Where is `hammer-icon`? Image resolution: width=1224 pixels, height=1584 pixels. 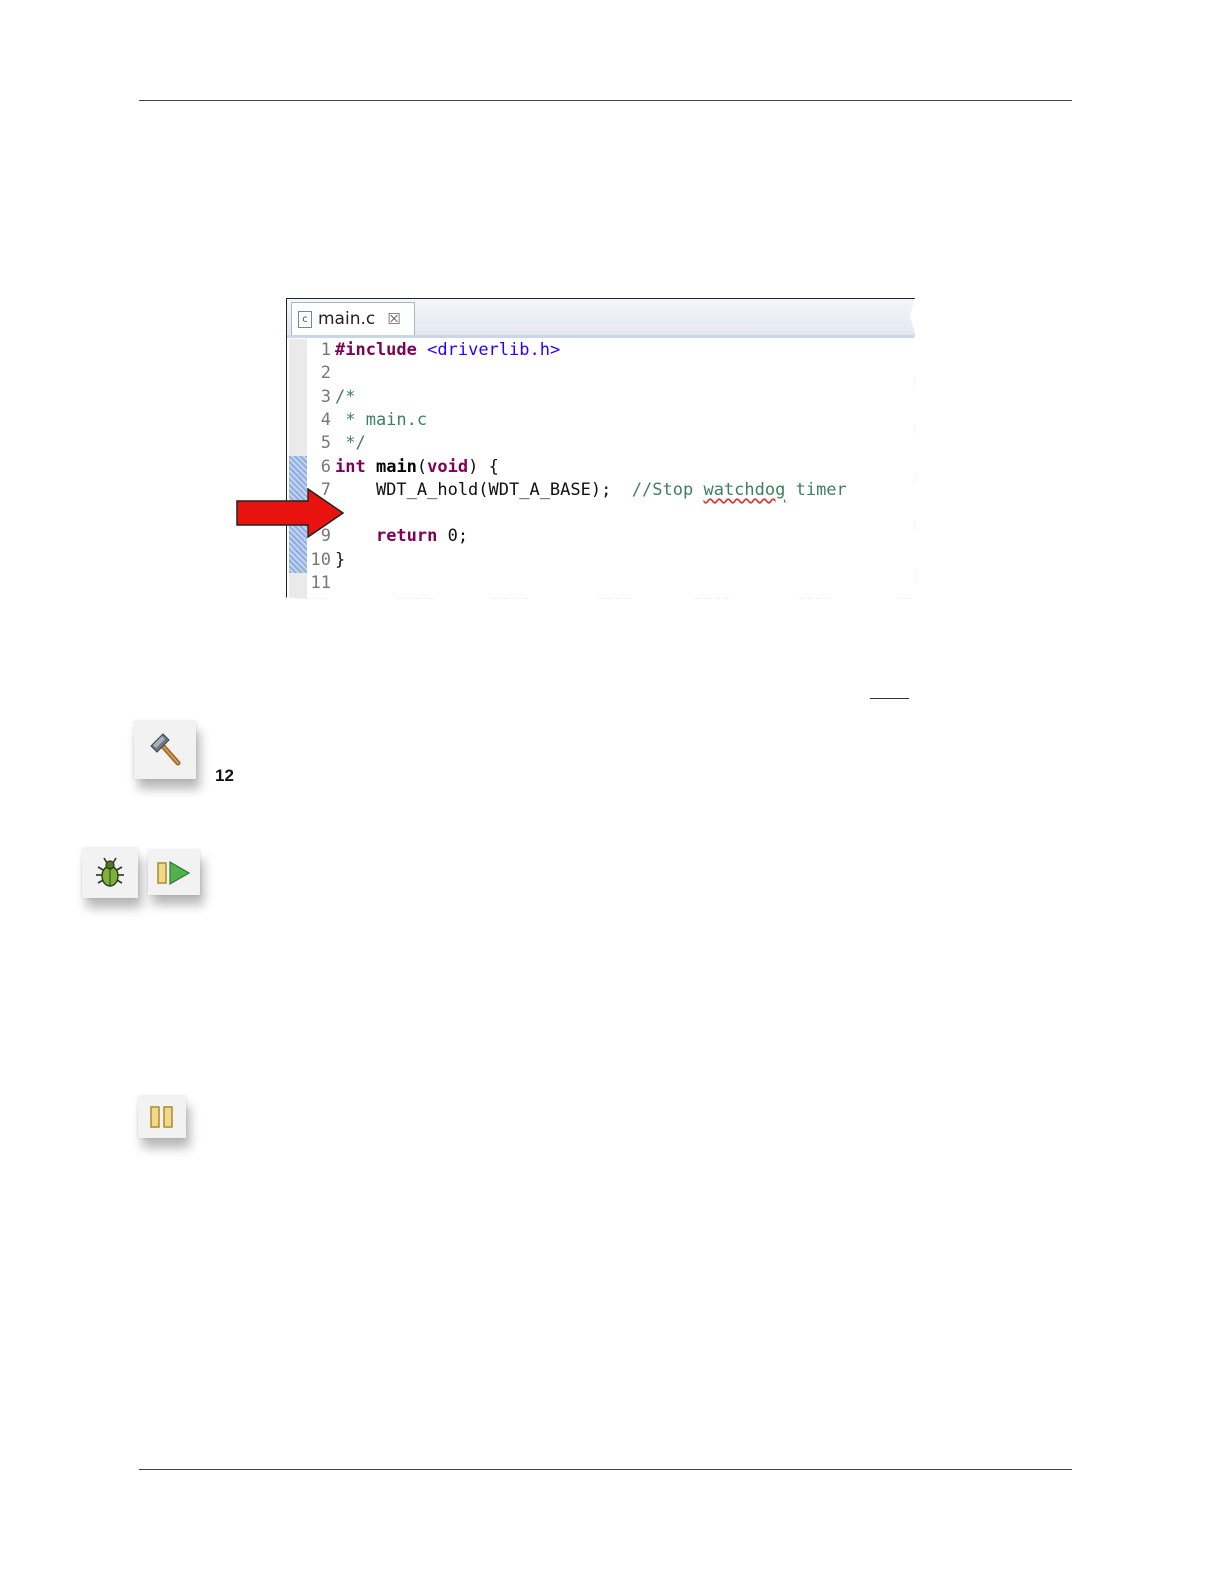 hammer-icon is located at coordinates (165, 749).